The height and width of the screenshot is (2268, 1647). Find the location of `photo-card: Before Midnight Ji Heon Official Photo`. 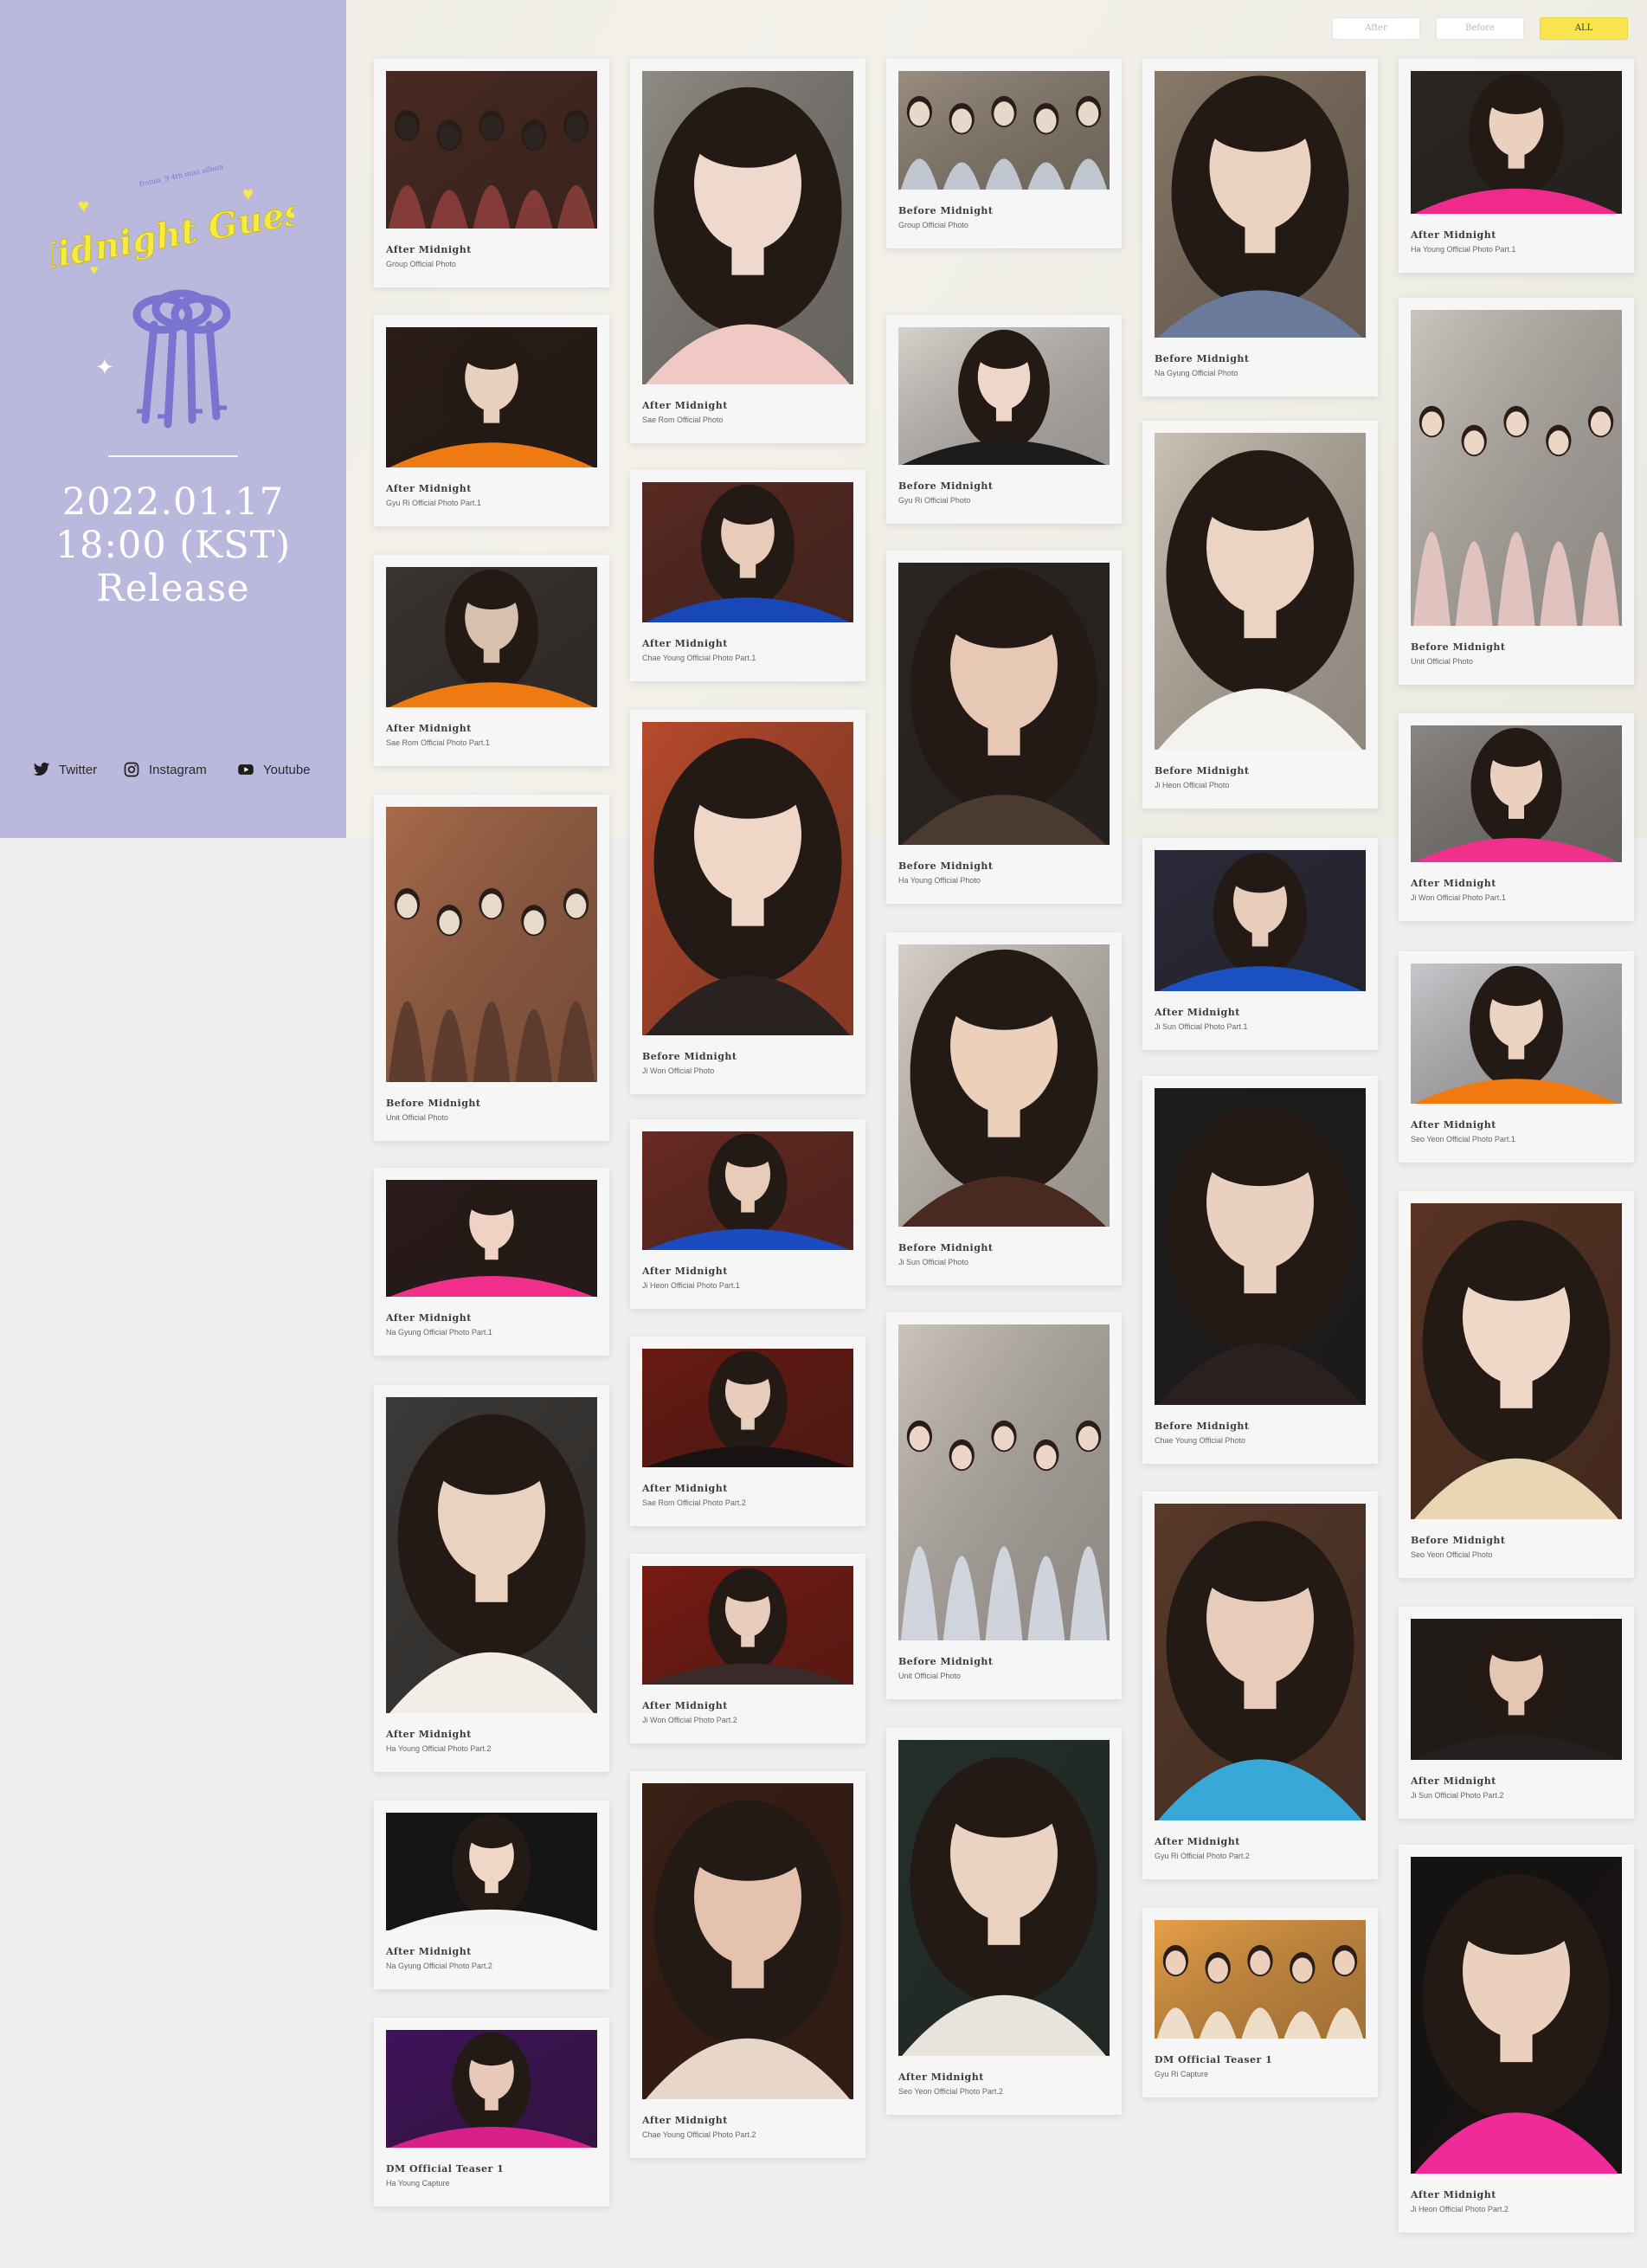

photo-card: Before Midnight Ji Heon Official Photo is located at coordinates (1260, 615).